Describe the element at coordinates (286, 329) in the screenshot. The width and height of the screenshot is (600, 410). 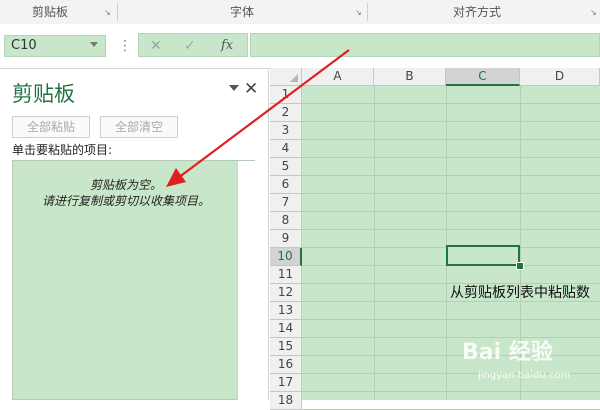
I see `row-header-14: 14` at that location.